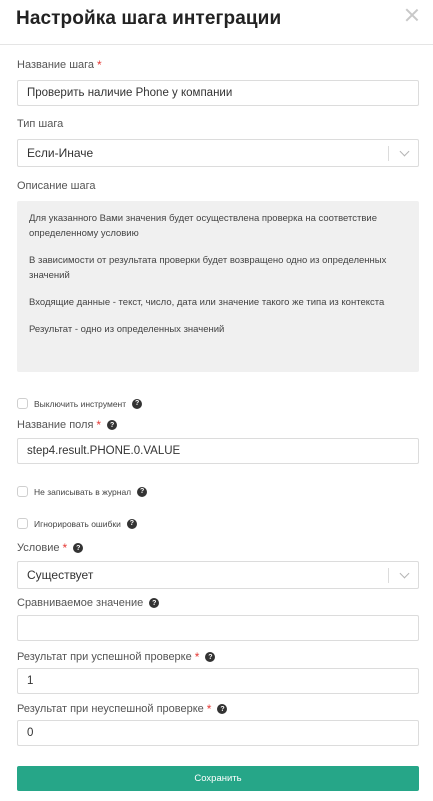  Describe the element at coordinates (218, 628) in the screenshot. I see `compare-value-input` at that location.